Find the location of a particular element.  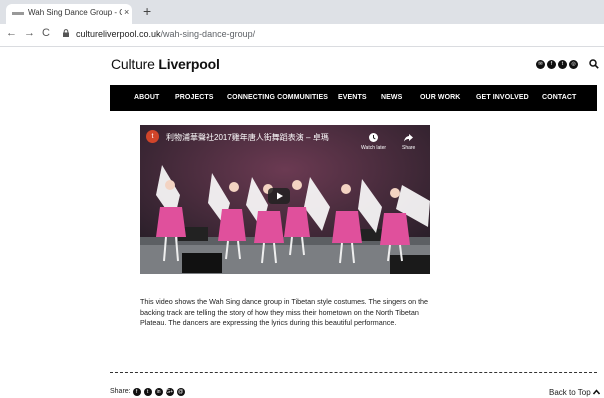

lock-icon is located at coordinates (66, 33).